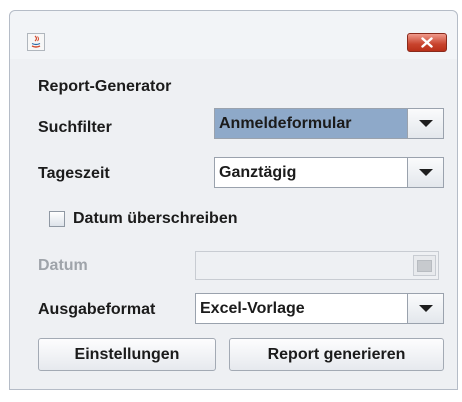 This screenshot has width=462, height=402. I want to click on ausgabeformat-value: Excel-Vorlage, so click(252, 308).